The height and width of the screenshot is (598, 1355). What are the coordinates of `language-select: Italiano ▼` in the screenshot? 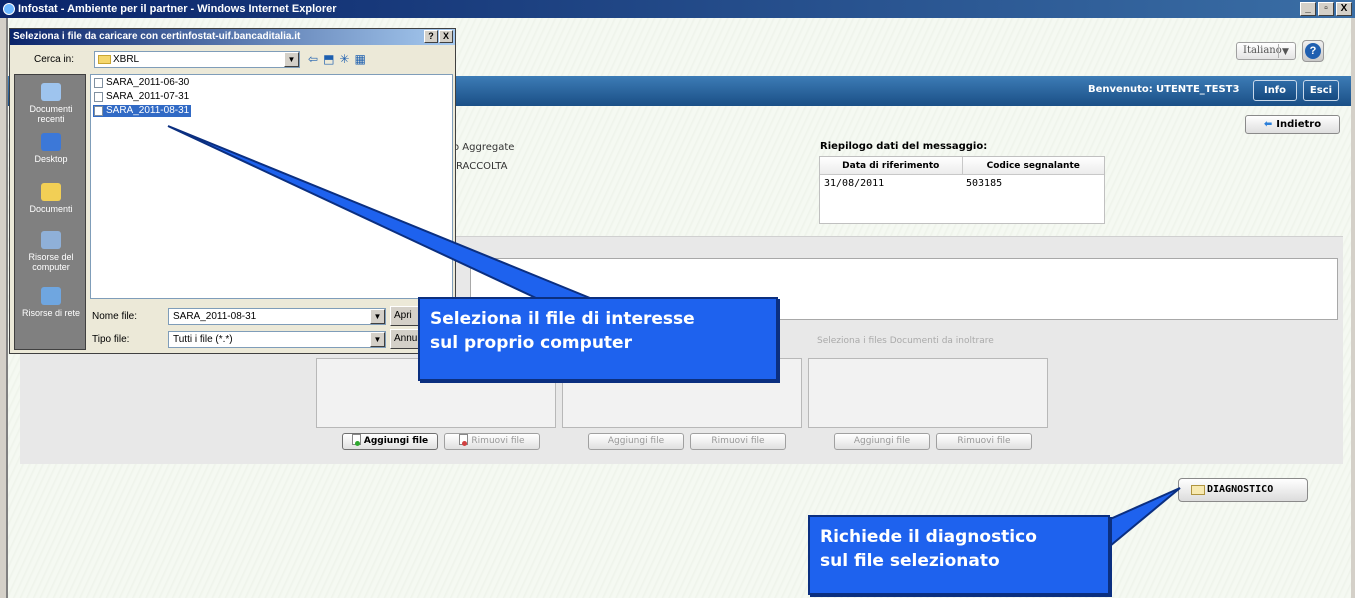 It's located at (1266, 51).